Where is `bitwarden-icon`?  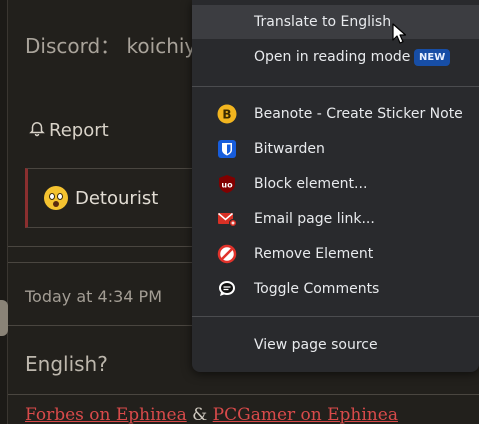 bitwarden-icon is located at coordinates (227, 149).